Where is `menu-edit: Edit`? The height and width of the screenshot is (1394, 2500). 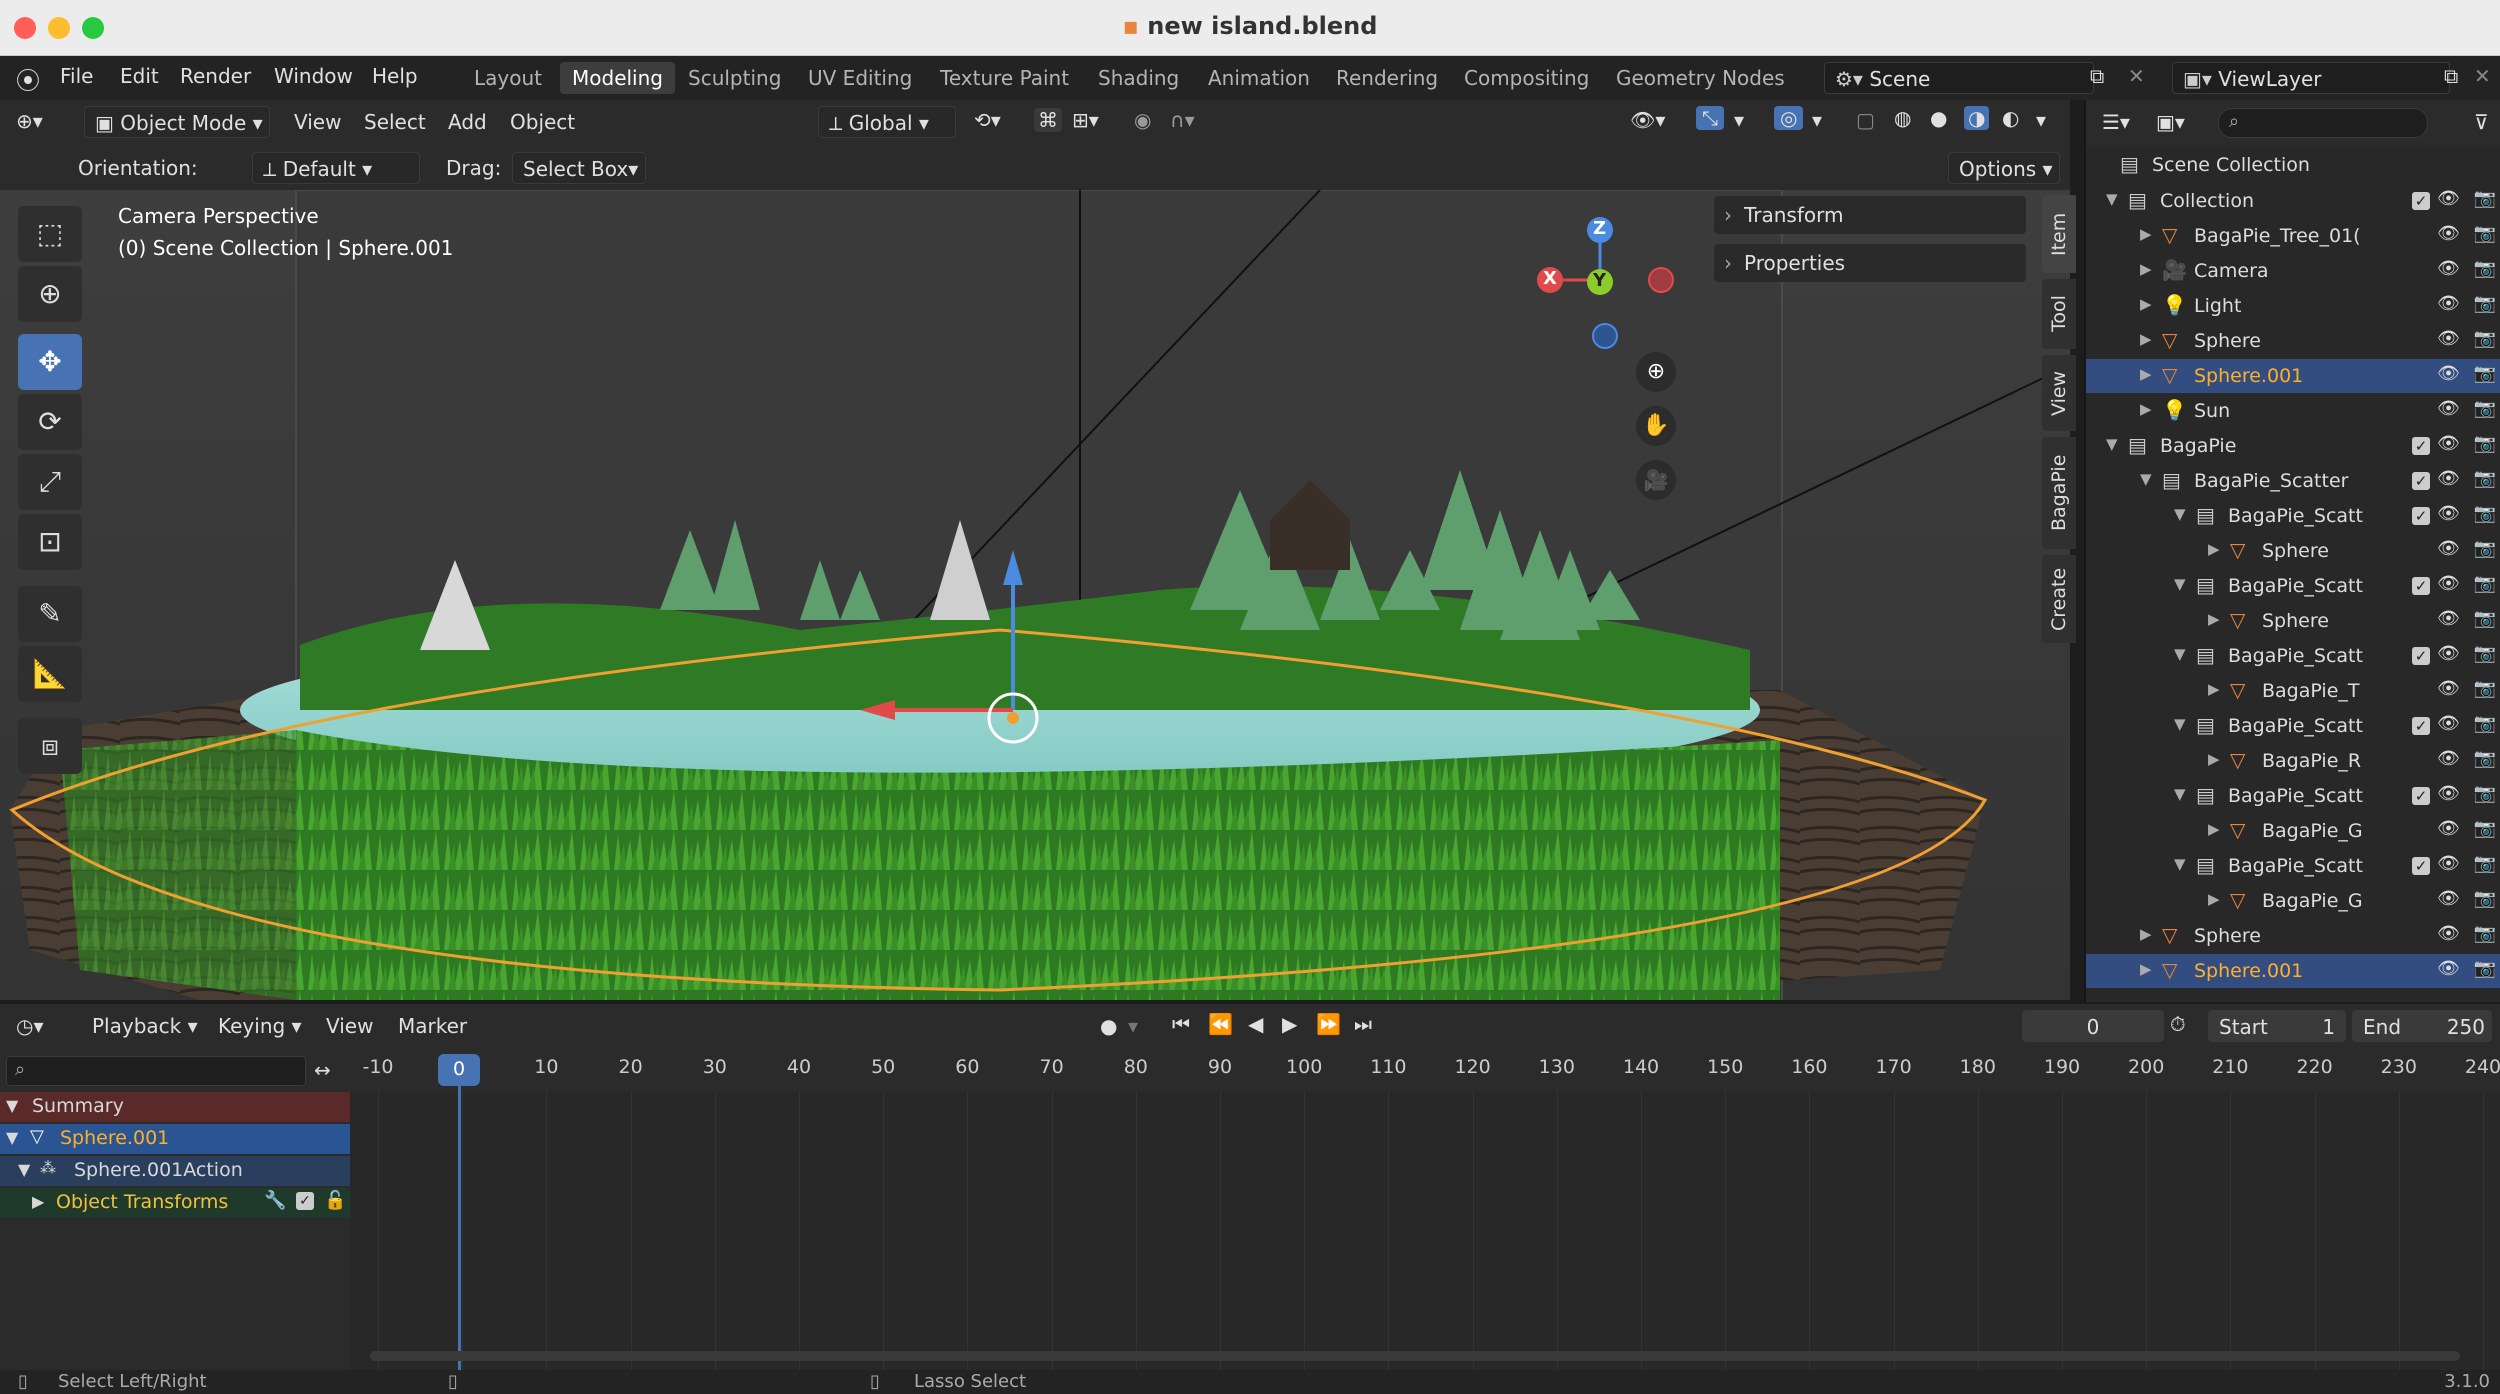 menu-edit: Edit is located at coordinates (139, 76).